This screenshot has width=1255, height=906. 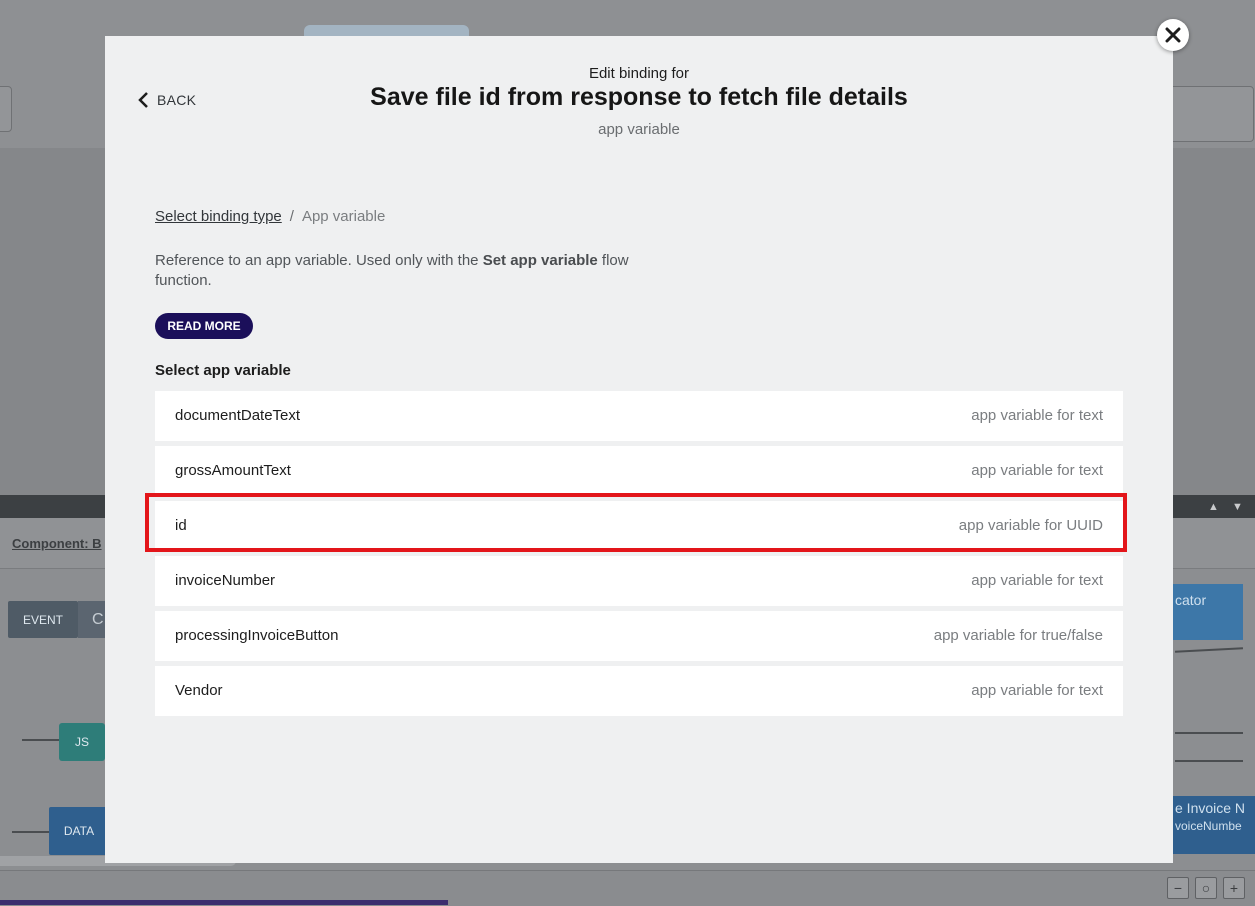 I want to click on read-more-button: READ MORE, so click(x=204, y=326).